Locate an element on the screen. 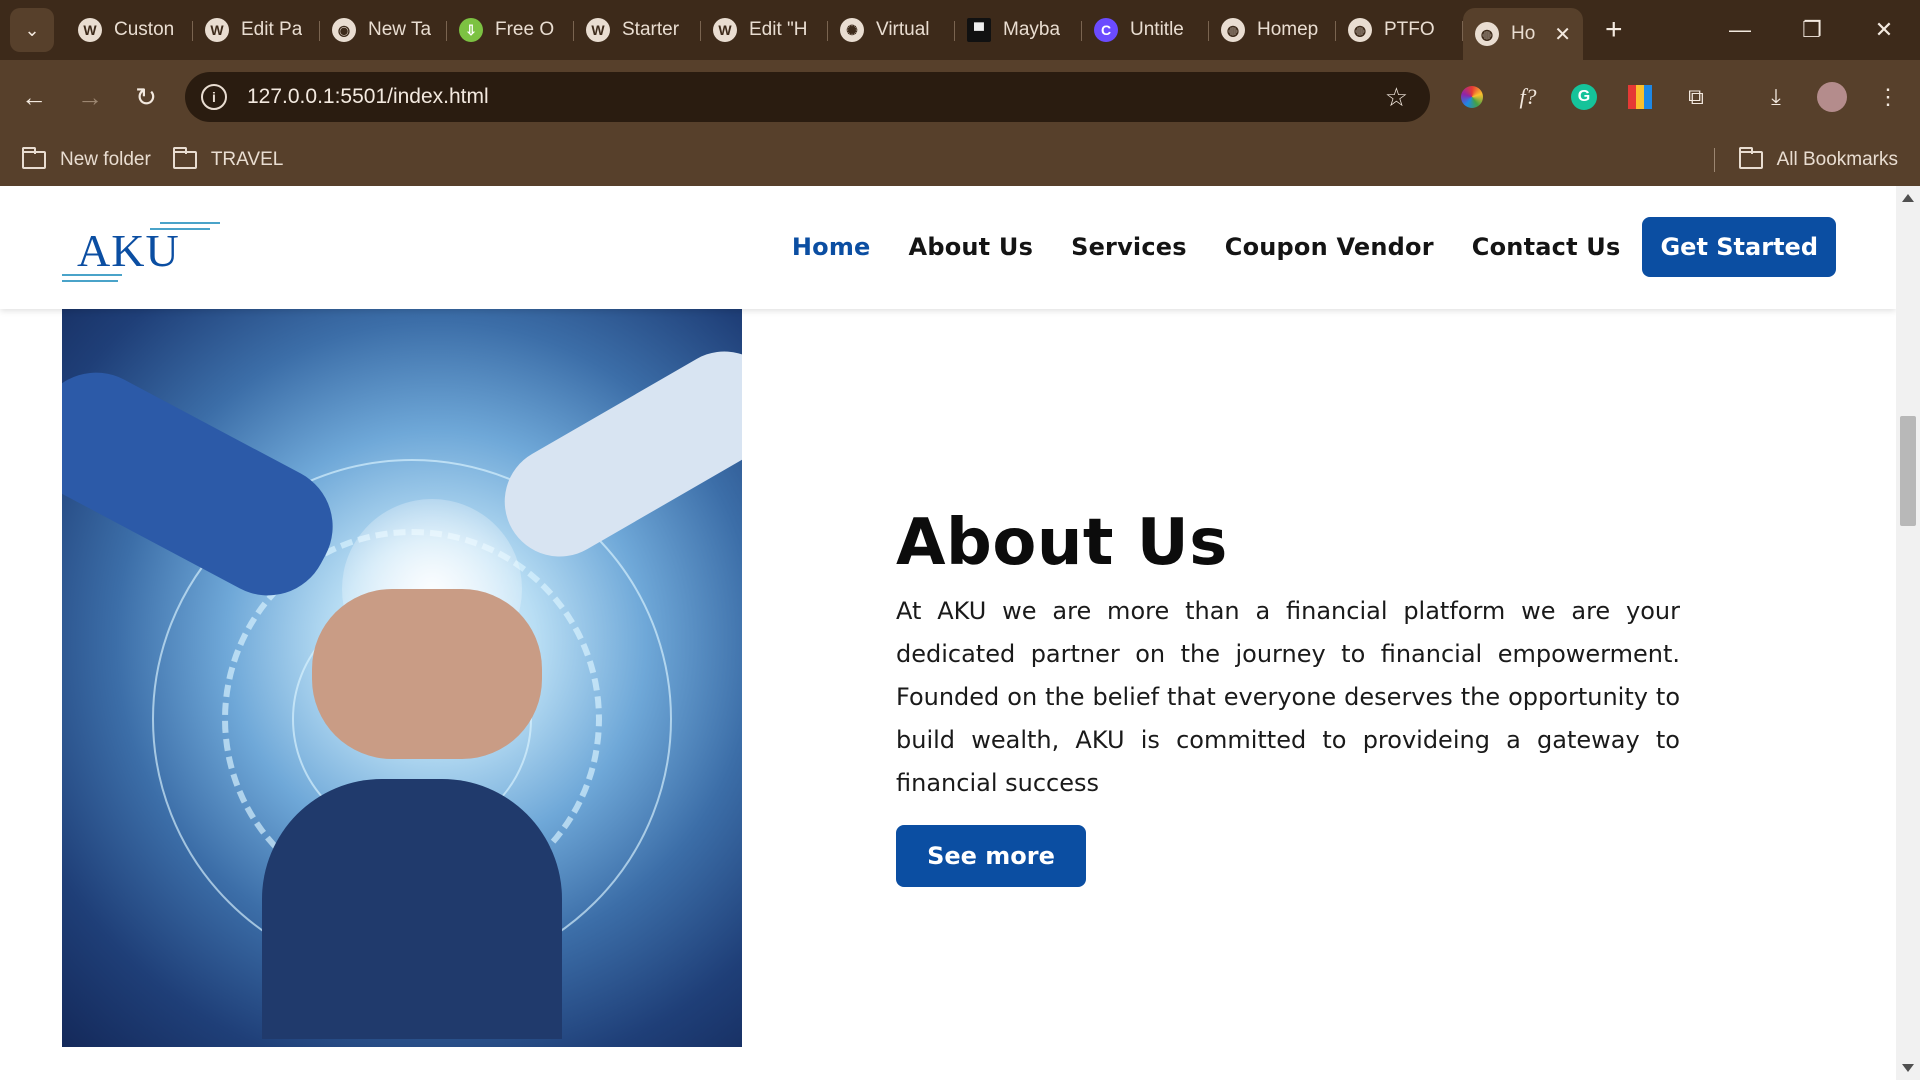  bookmarks-bar: New folder TRAVEL All Bookmarks is located at coordinates (960, 160).